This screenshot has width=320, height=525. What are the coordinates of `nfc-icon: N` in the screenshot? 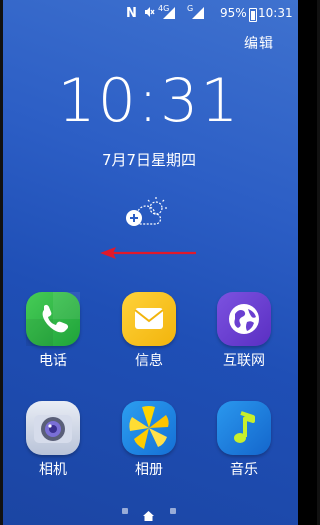 It's located at (131, 13).